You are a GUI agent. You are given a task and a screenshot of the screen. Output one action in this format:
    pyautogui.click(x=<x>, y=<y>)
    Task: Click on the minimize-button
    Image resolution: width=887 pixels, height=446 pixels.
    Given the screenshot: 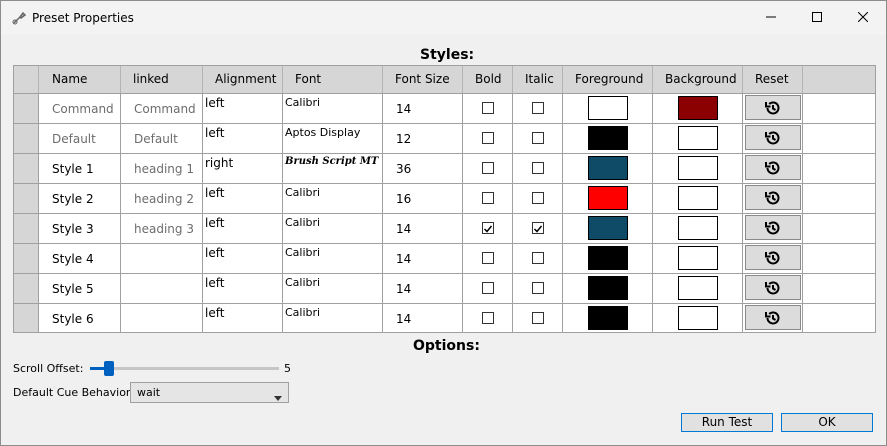 What is the action you would take?
    pyautogui.click(x=771, y=18)
    